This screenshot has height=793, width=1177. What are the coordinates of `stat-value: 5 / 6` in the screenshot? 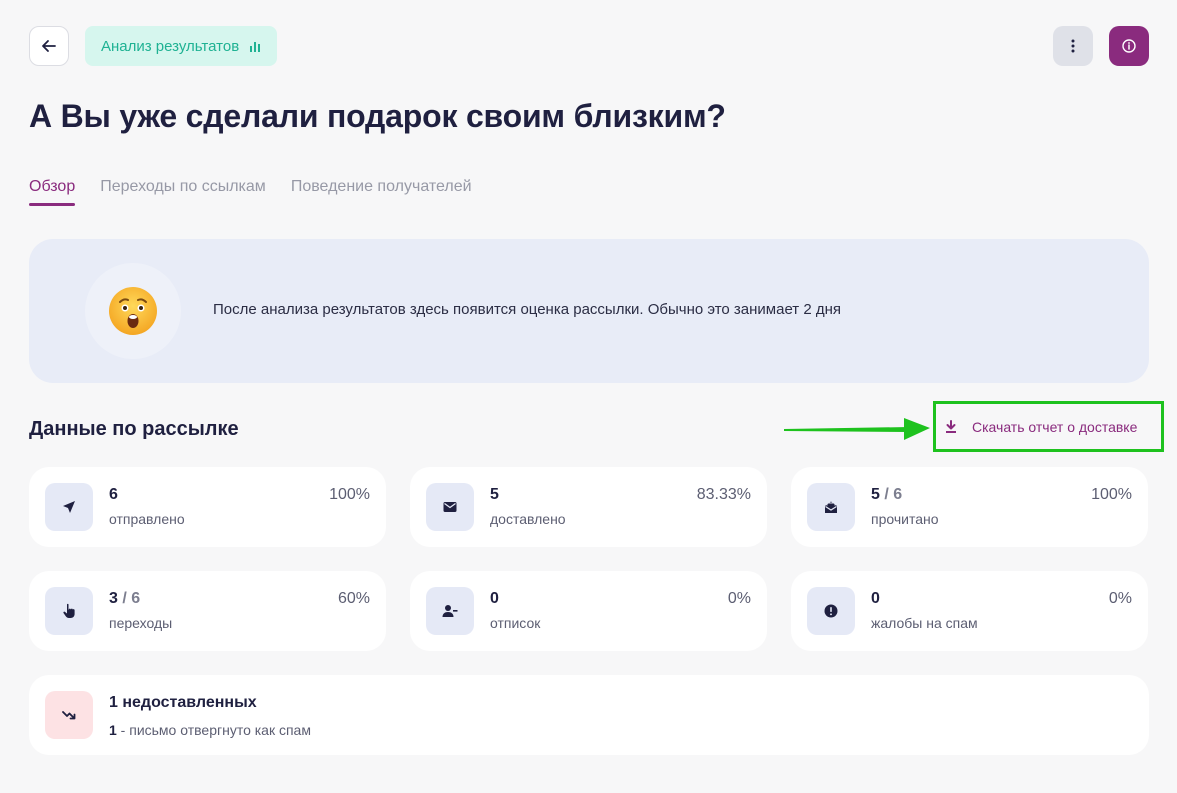 It's located at (887, 494).